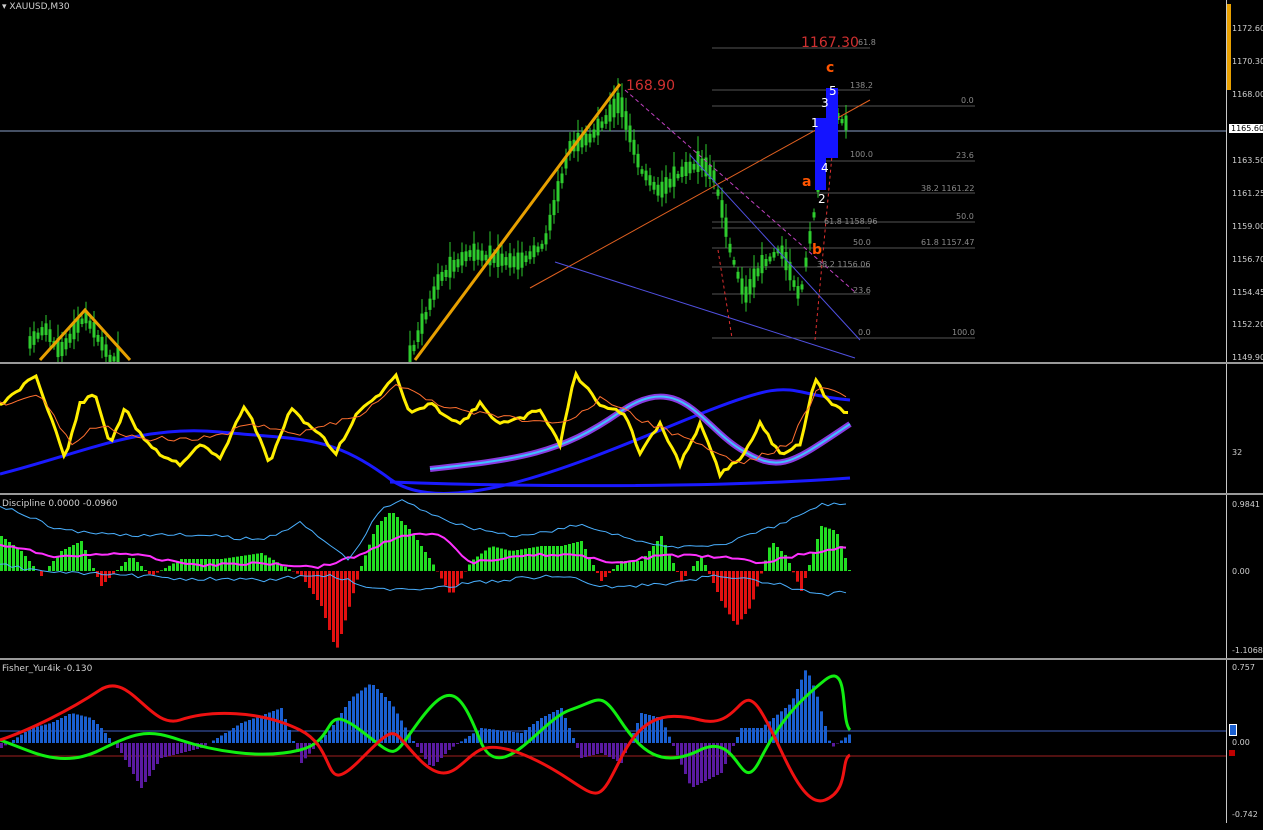  What do you see at coordinates (1247, 259) in the screenshot?
I see `price-tick: 1156.70` at bounding box center [1247, 259].